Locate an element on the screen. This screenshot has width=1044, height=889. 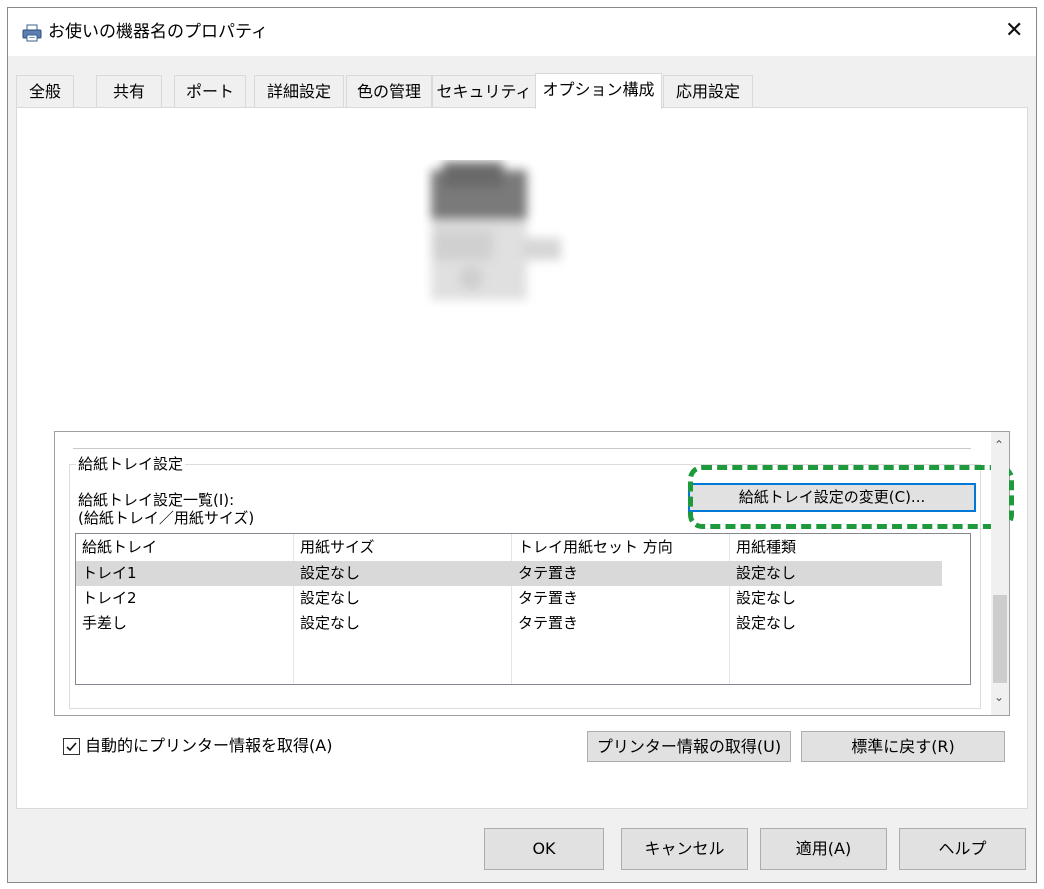
table-row: 手差し 設定なし タテ置き 設定なし is located at coordinates (509, 623).